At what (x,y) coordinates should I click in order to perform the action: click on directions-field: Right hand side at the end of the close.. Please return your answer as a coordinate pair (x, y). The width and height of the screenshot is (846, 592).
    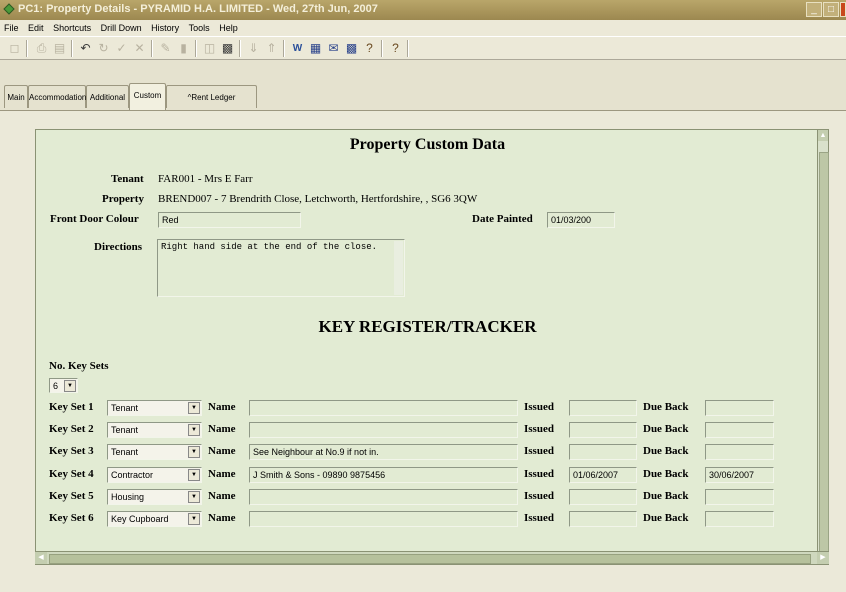
    Looking at the image, I should click on (281, 268).